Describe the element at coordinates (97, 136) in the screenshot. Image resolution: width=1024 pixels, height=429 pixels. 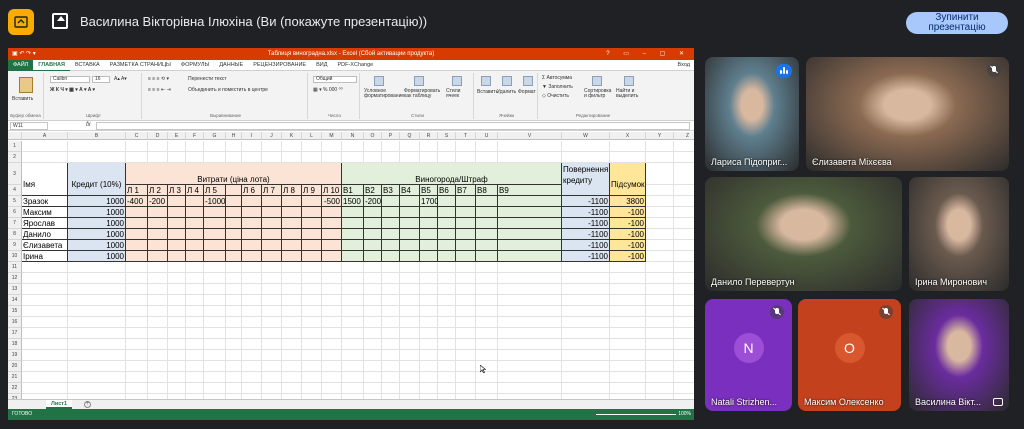
I see `column-header: B` at that location.